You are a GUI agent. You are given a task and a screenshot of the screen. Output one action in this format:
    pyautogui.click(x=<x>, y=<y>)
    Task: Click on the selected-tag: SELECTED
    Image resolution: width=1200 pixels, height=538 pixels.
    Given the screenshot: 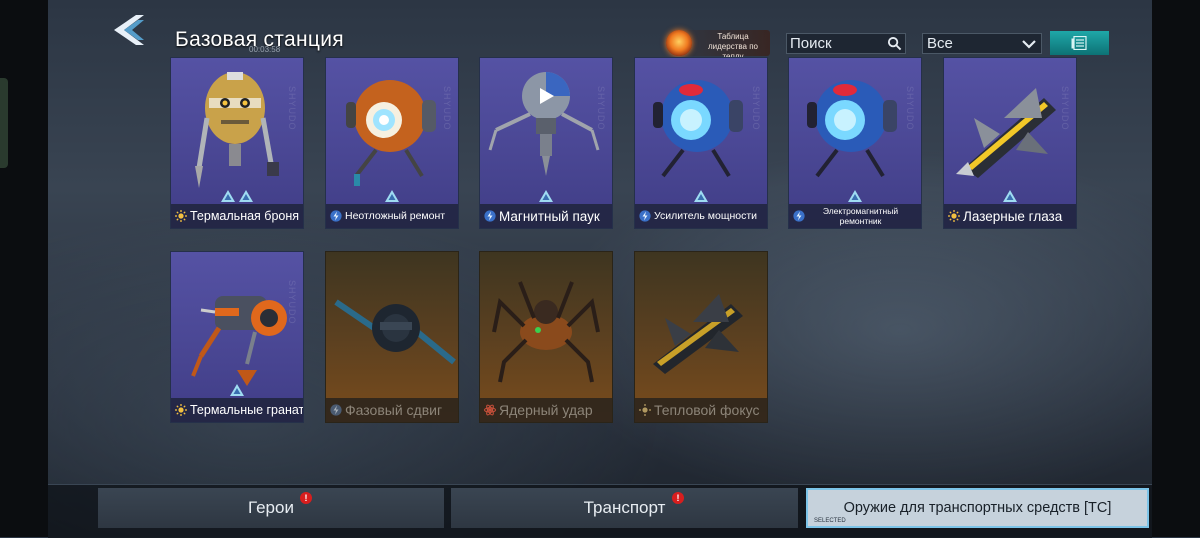 What is the action you would take?
    pyautogui.click(x=830, y=521)
    